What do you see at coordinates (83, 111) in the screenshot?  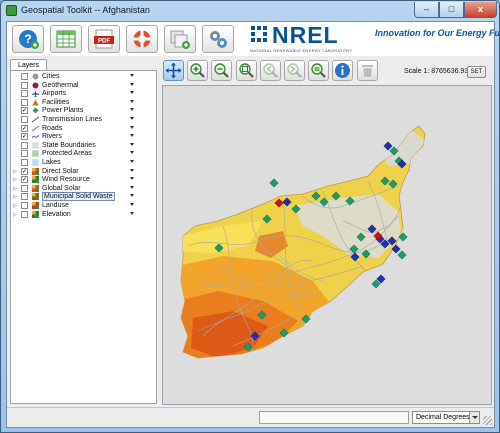 I see `layer-row: ✓ Power Plants` at bounding box center [83, 111].